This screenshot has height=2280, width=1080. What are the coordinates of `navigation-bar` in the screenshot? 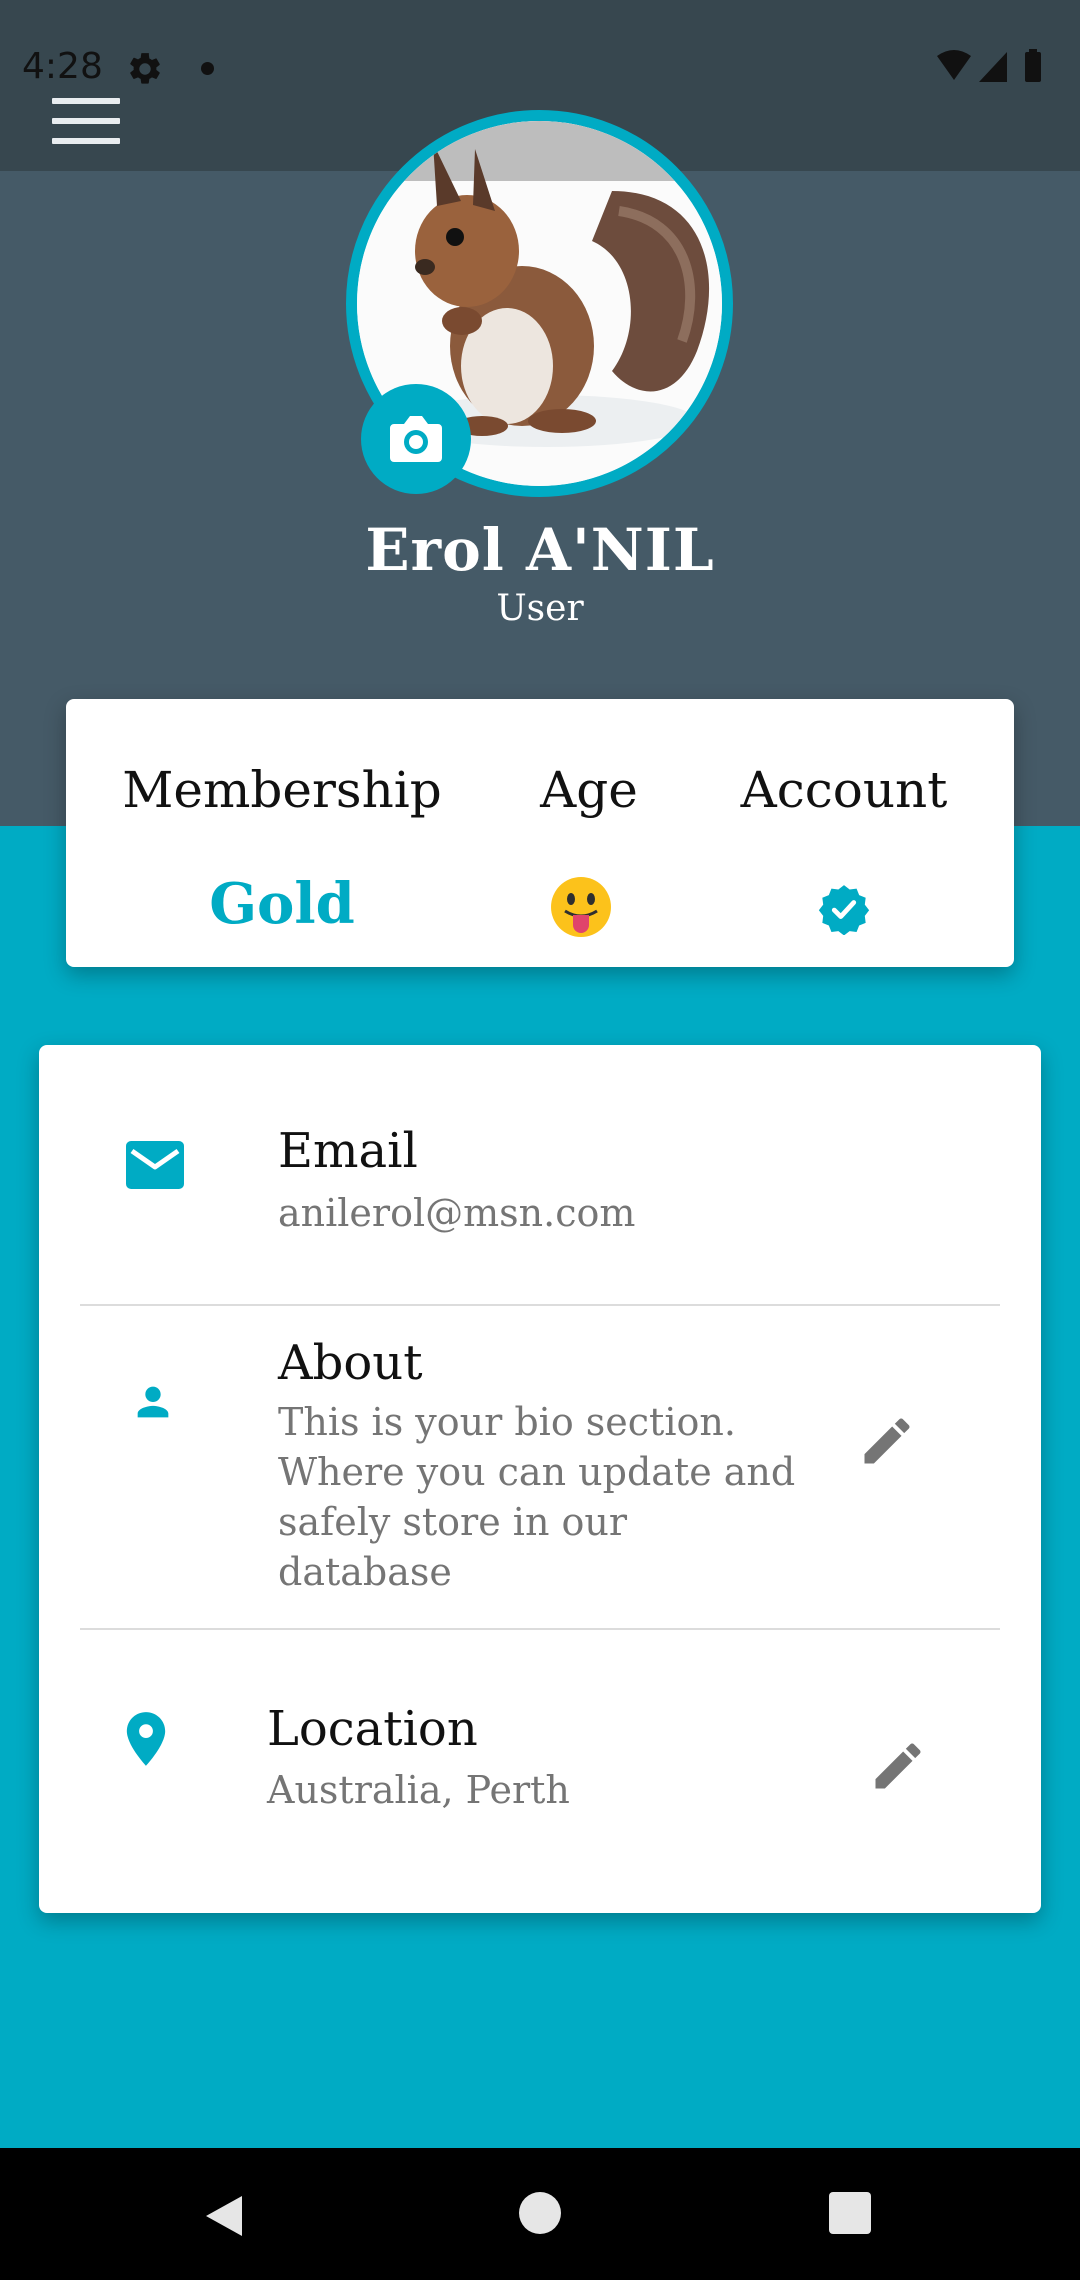 It's located at (540, 2214).